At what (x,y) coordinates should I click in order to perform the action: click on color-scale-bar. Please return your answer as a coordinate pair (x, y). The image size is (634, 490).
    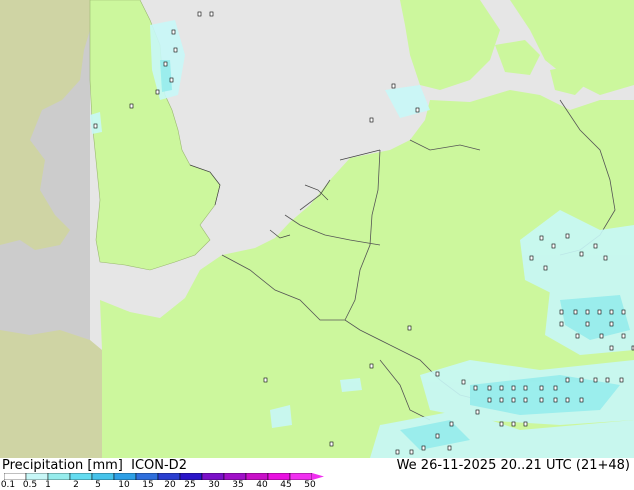
    Looking at the image, I should click on (164, 476).